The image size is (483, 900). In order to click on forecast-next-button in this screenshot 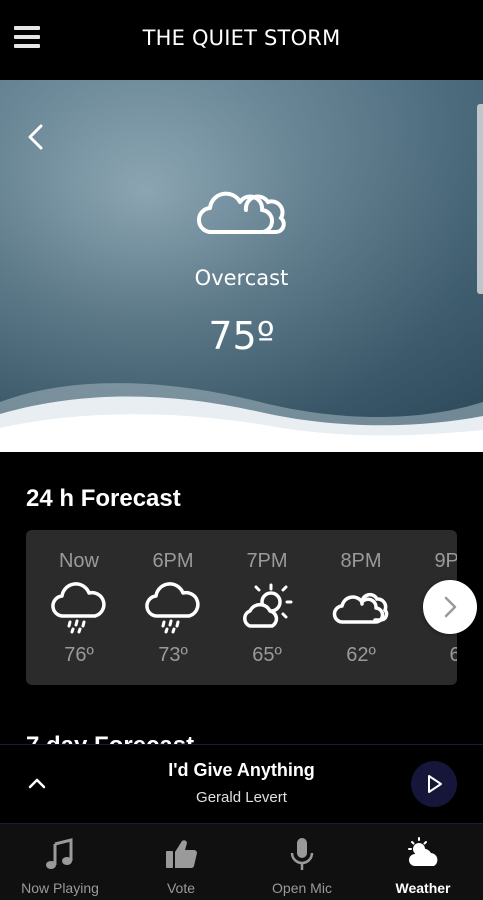, I will do `click(450, 607)`.